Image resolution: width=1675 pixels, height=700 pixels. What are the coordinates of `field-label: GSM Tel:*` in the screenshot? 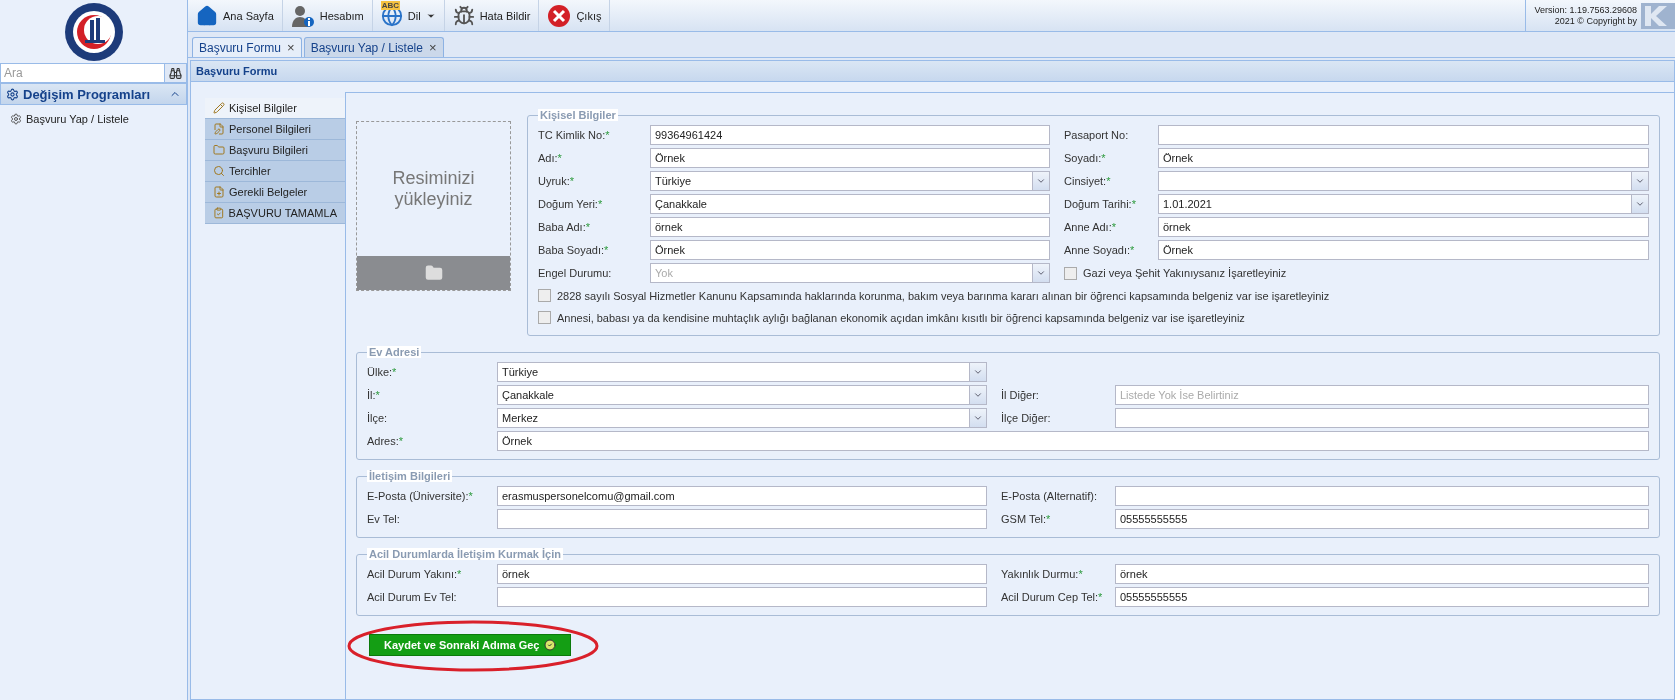 It's located at (1026, 519).